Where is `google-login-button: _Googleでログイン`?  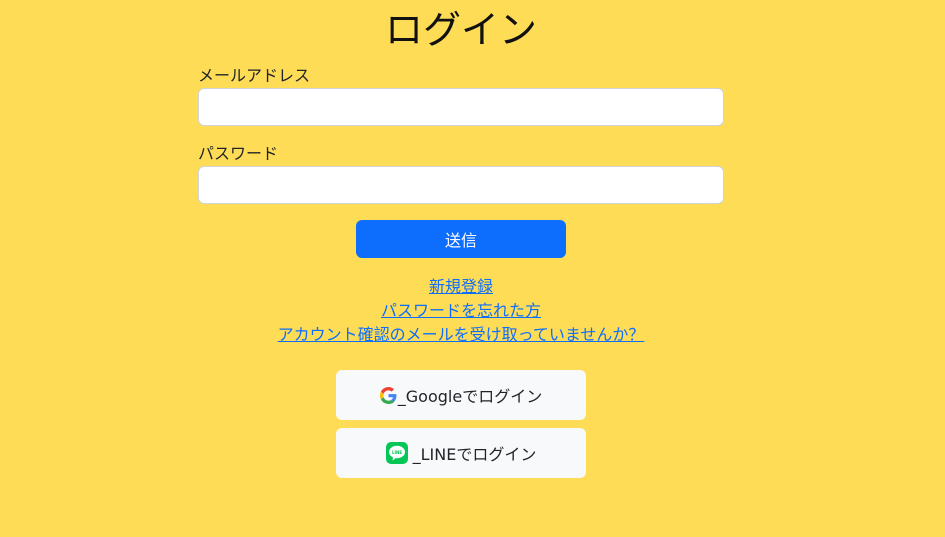 google-login-button: _Googleでログイン is located at coordinates (461, 395).